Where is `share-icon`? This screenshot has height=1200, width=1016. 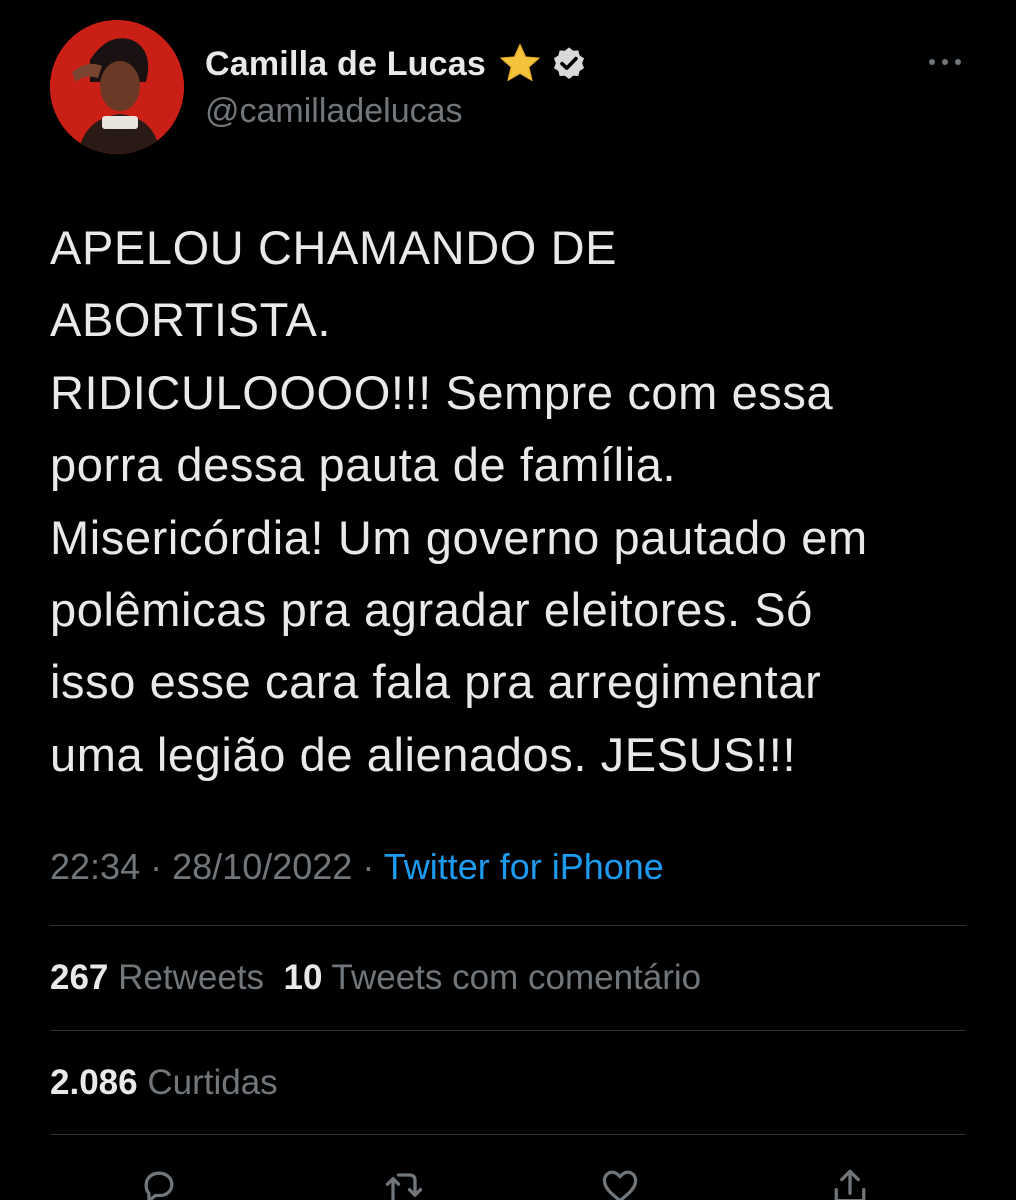 share-icon is located at coordinates (850, 1182).